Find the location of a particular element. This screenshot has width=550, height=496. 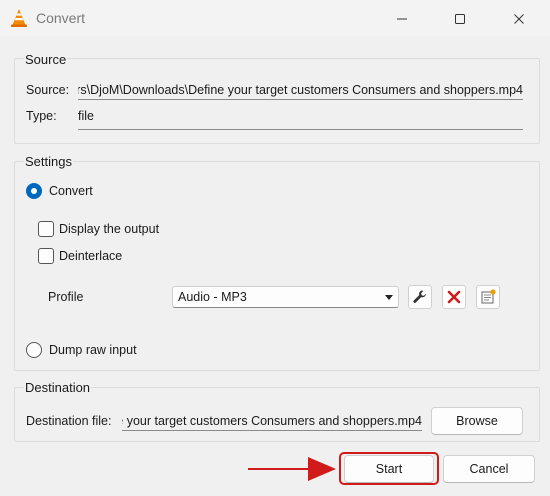

source-group-title: Source is located at coordinates (46, 59).